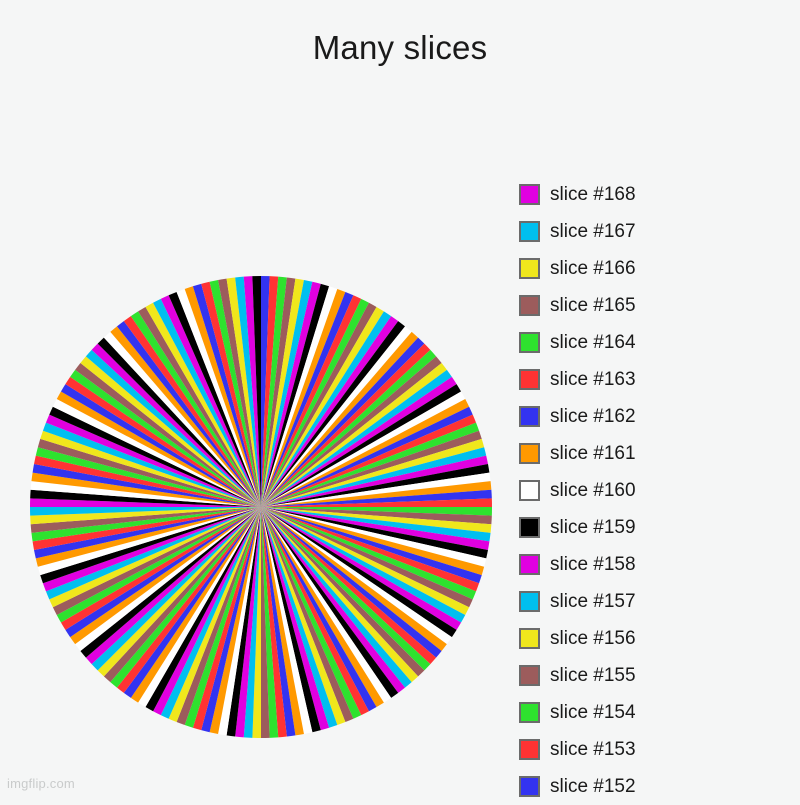 The image size is (800, 805). I want to click on legend-item: slice #153, so click(654, 749).